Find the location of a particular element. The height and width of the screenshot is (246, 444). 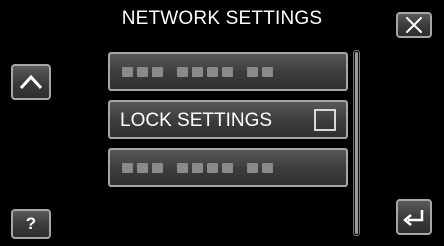

back-button is located at coordinates (414, 217).